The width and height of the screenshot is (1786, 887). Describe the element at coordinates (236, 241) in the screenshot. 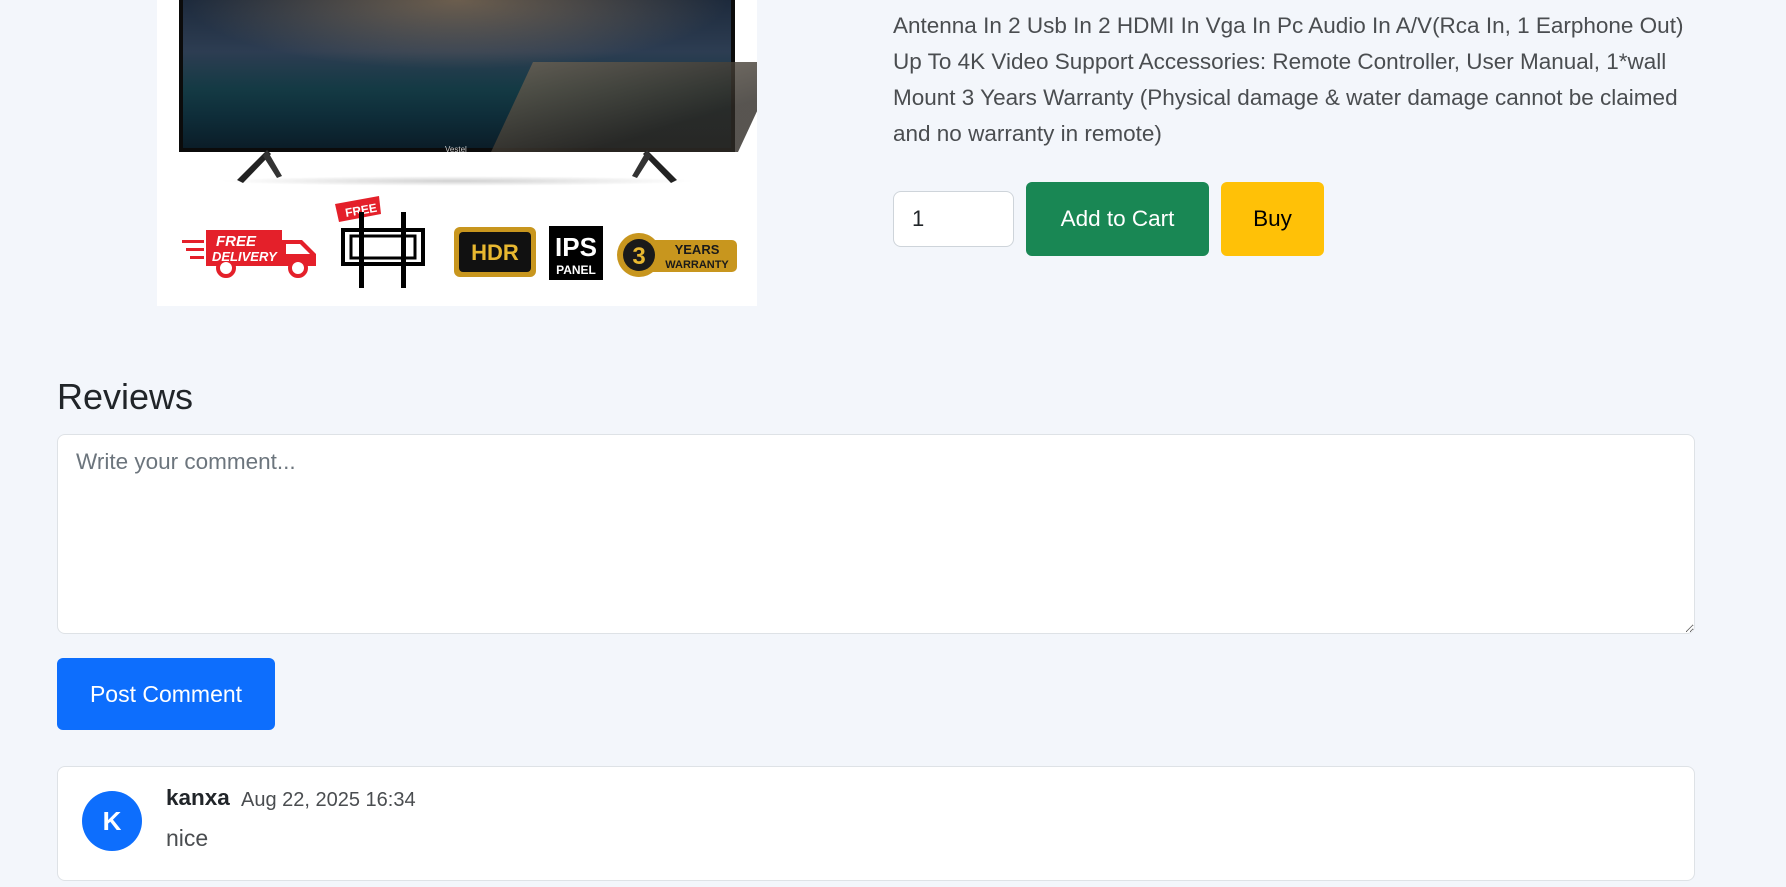

I see `svg-text: FREE` at that location.